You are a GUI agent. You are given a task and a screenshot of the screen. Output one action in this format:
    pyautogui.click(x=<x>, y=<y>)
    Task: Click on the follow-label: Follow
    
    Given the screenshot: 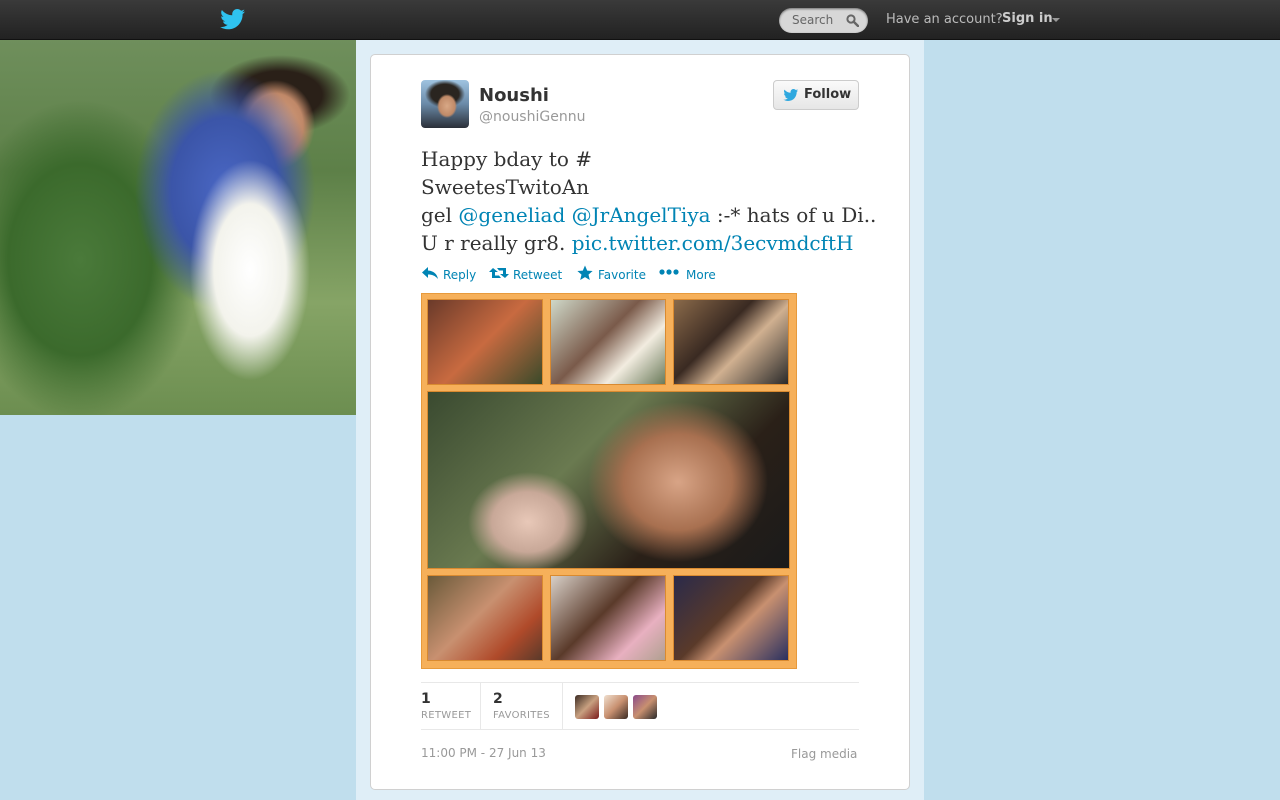 What is the action you would take?
    pyautogui.click(x=828, y=94)
    